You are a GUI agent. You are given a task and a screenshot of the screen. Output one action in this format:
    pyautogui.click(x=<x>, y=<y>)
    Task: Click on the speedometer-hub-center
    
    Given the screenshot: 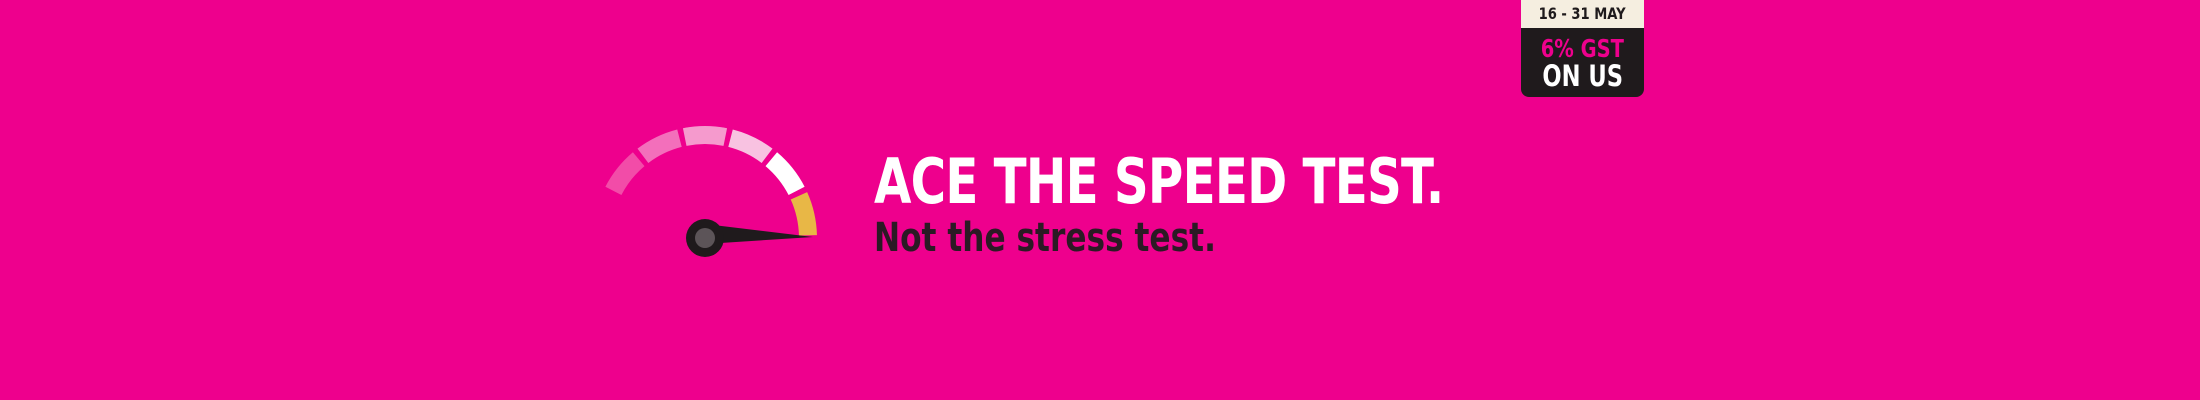 What is the action you would take?
    pyautogui.click(x=705, y=238)
    